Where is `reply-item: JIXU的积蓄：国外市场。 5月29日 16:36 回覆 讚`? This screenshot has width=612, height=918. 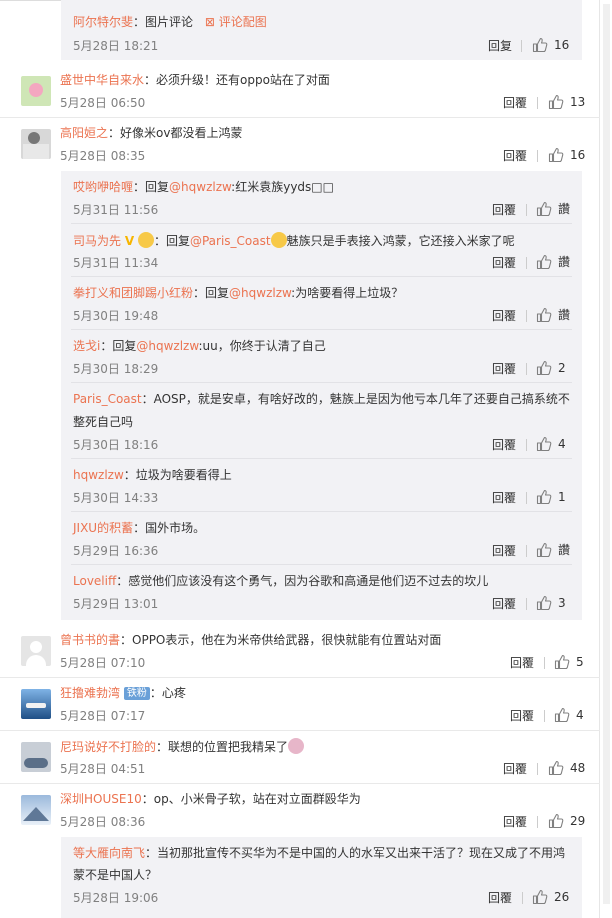
reply-item: JIXU的积蓄：国外市场。 5月29日 16:36 回覆 讚 is located at coordinates (321, 538).